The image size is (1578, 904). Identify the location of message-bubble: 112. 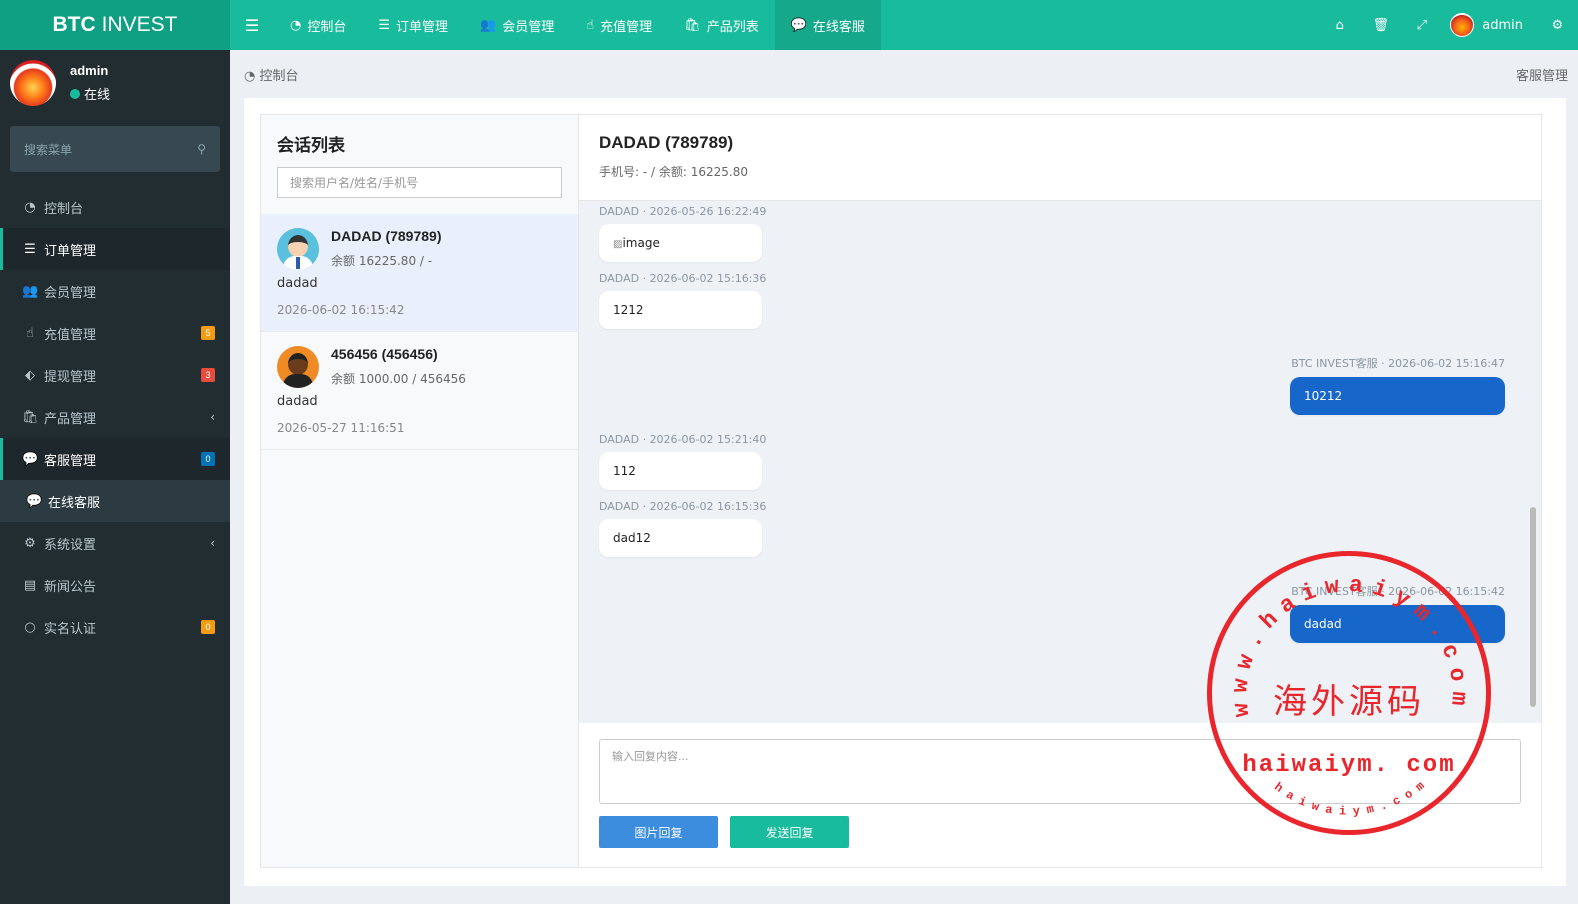
(680, 471).